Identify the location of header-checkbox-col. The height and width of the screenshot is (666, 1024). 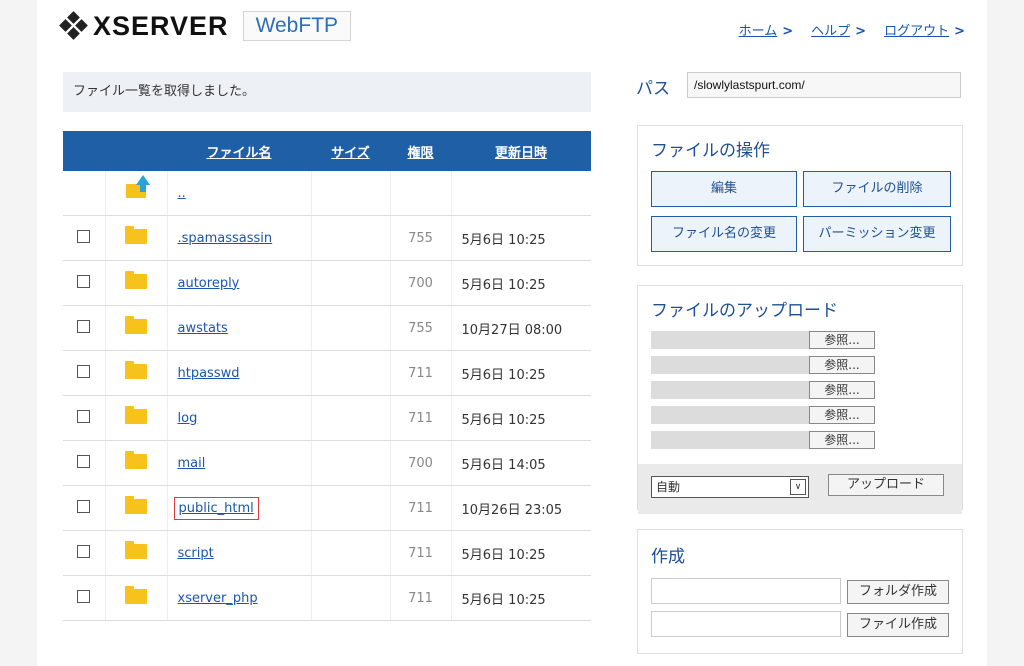
(84, 151).